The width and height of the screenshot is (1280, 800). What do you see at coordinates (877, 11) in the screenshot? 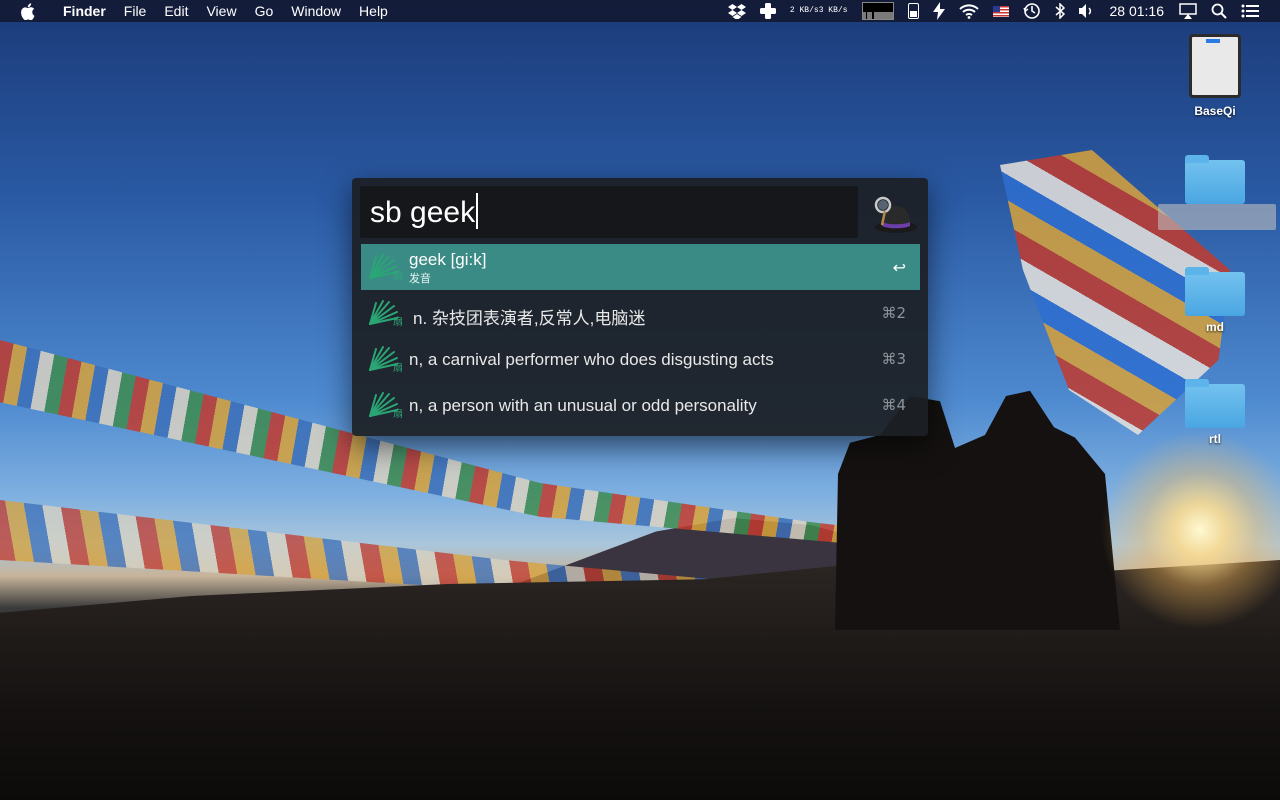
I see `cpu-graph-icon` at bounding box center [877, 11].